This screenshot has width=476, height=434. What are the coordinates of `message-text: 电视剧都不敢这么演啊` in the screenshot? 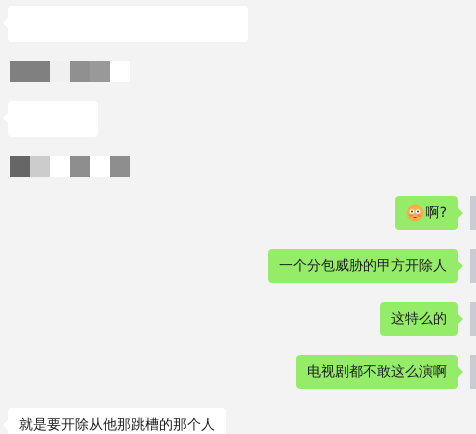 It's located at (377, 372).